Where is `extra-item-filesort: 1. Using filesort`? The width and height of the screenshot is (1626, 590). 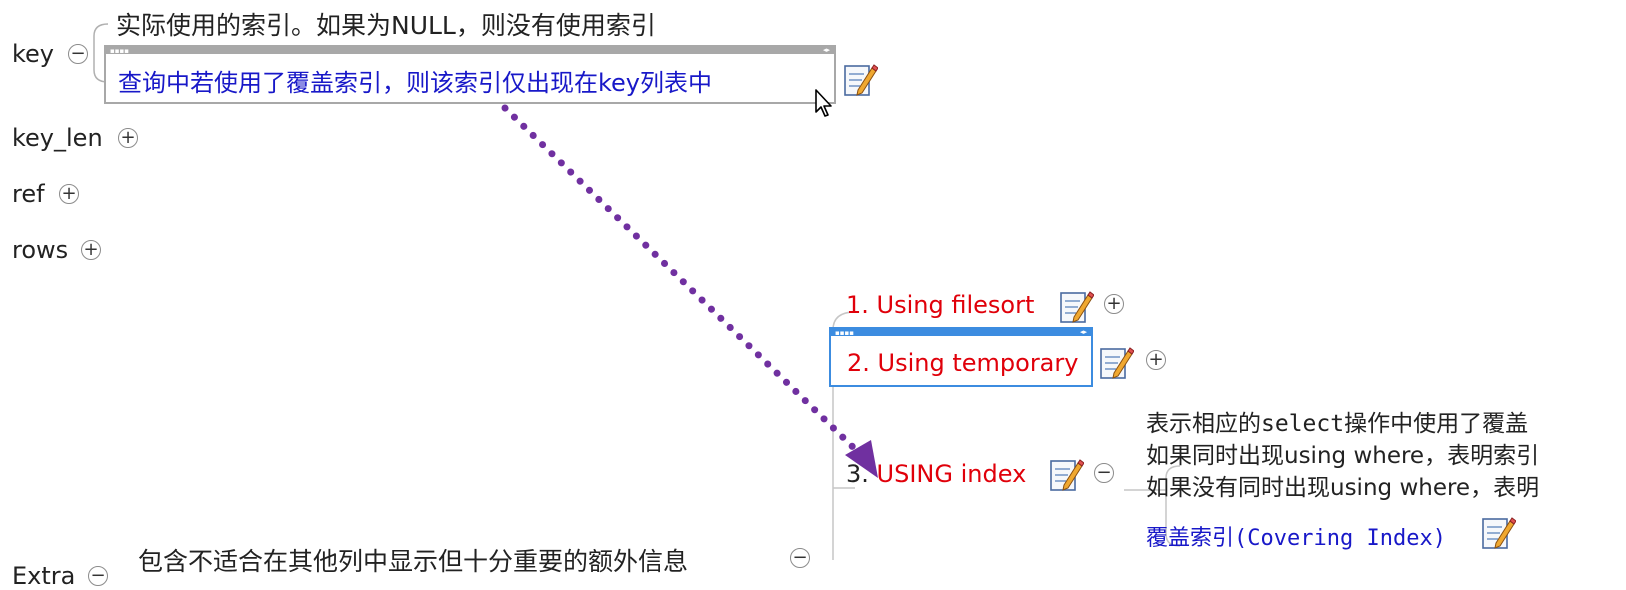
extra-item-filesort: 1. Using filesort is located at coordinates (940, 305).